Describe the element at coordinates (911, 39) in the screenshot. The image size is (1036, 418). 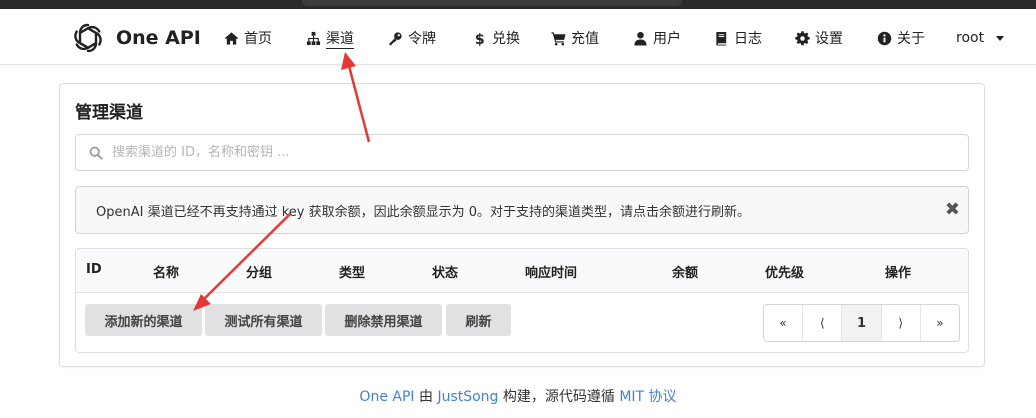
I see `nav-about-label: 关于` at that location.